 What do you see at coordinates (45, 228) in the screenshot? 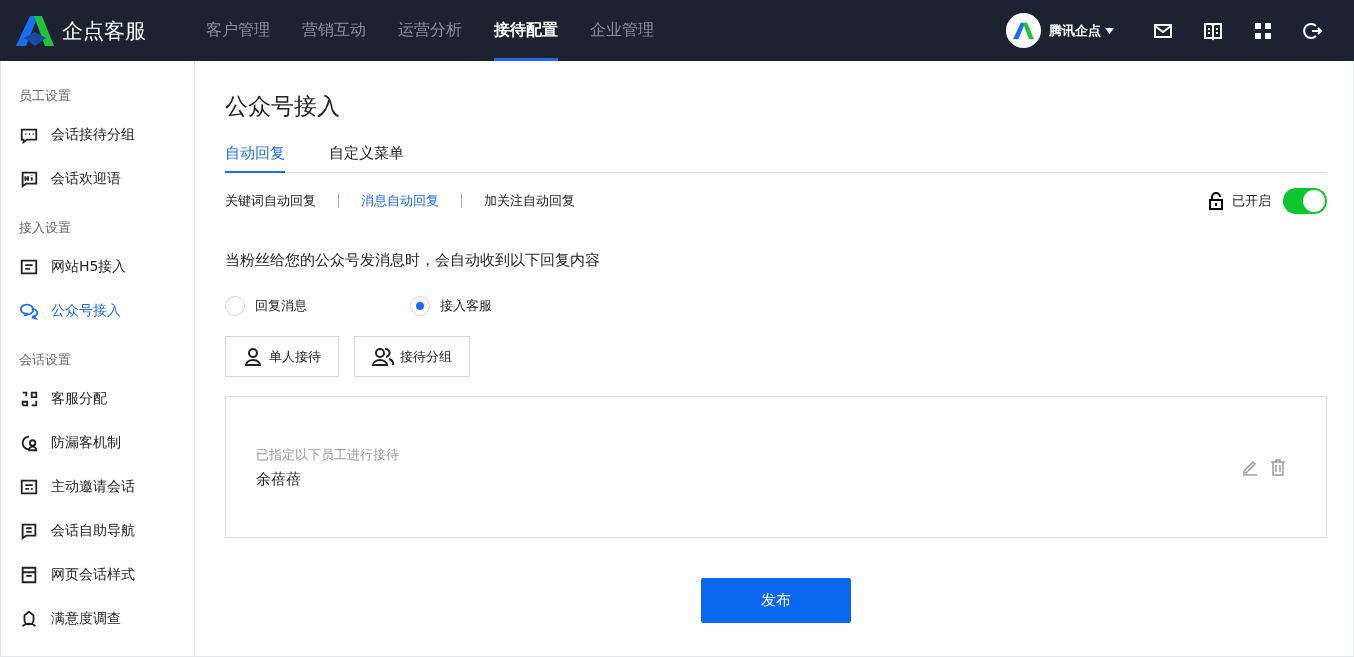
I see `section-title: 接入设置` at bounding box center [45, 228].